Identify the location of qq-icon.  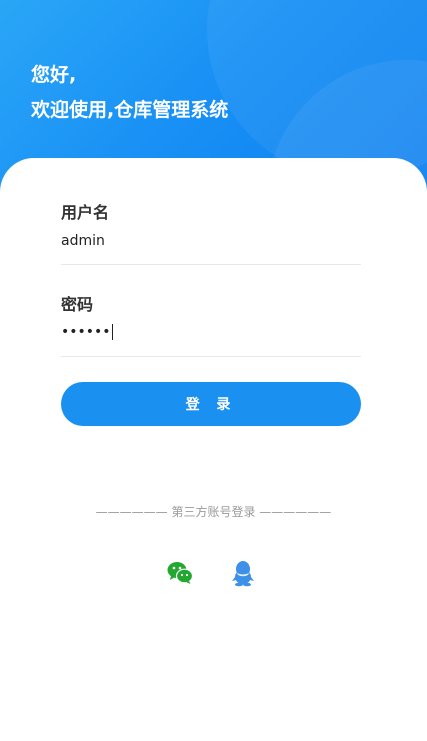
(243, 573).